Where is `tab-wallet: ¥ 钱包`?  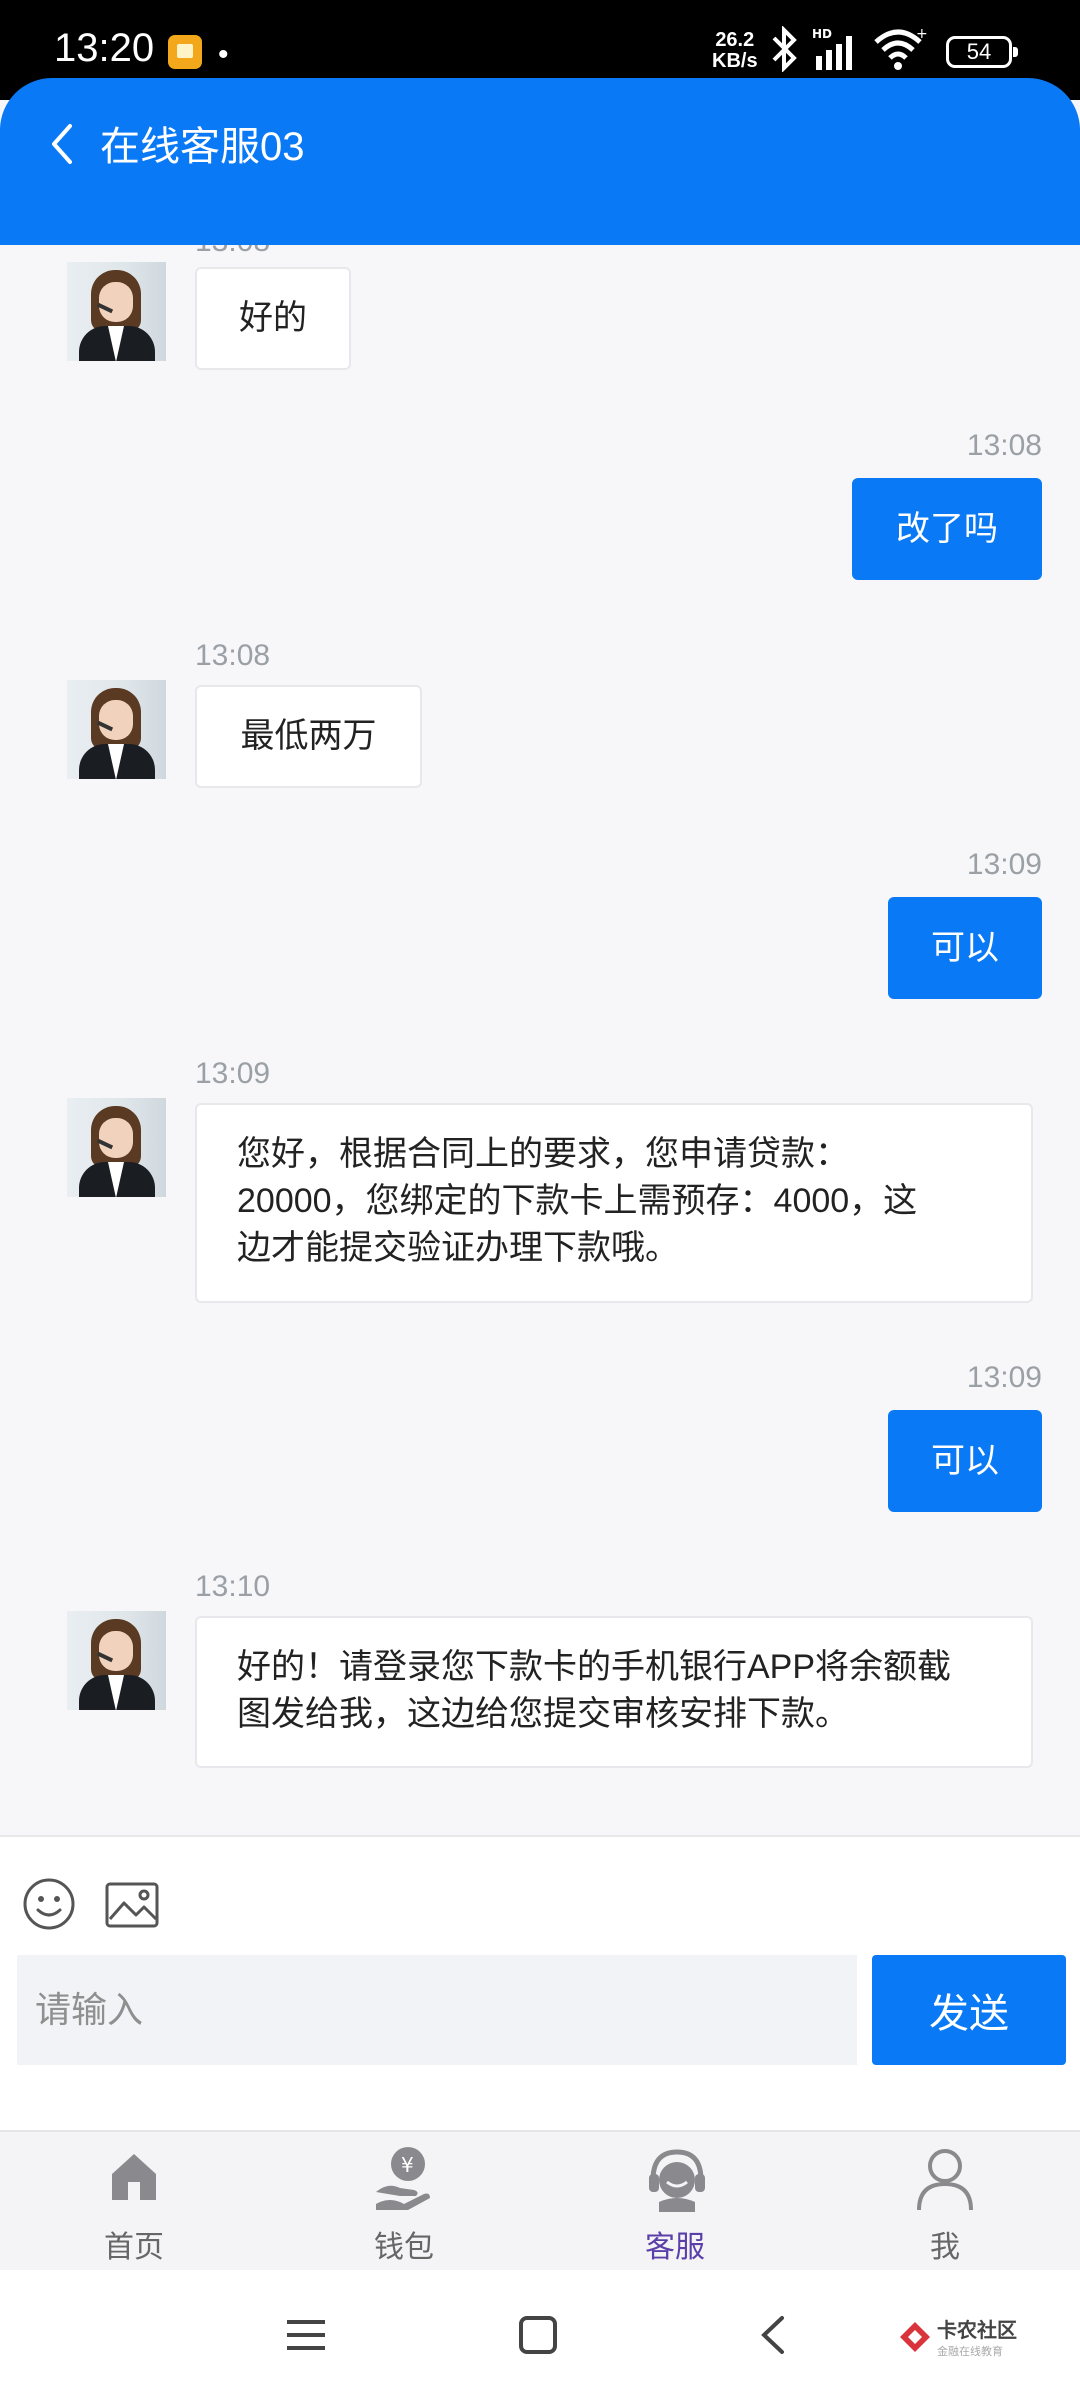 tab-wallet: ¥ 钱包 is located at coordinates (404, 2202).